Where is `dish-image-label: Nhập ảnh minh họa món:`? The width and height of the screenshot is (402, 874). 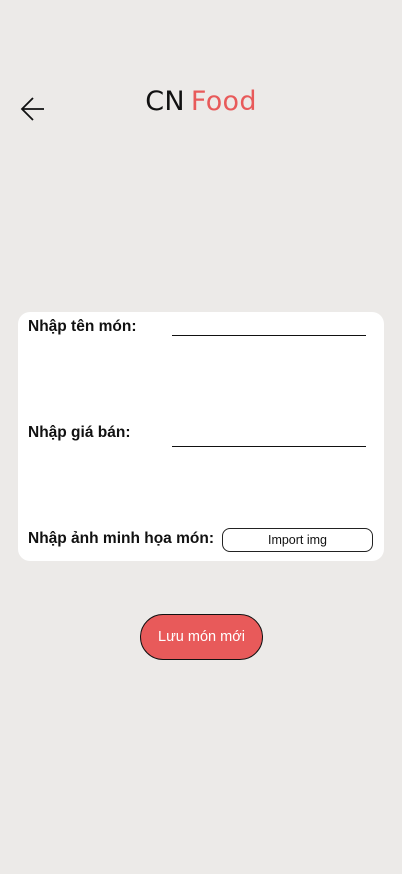 dish-image-label: Nhập ảnh minh họa món: is located at coordinates (121, 538).